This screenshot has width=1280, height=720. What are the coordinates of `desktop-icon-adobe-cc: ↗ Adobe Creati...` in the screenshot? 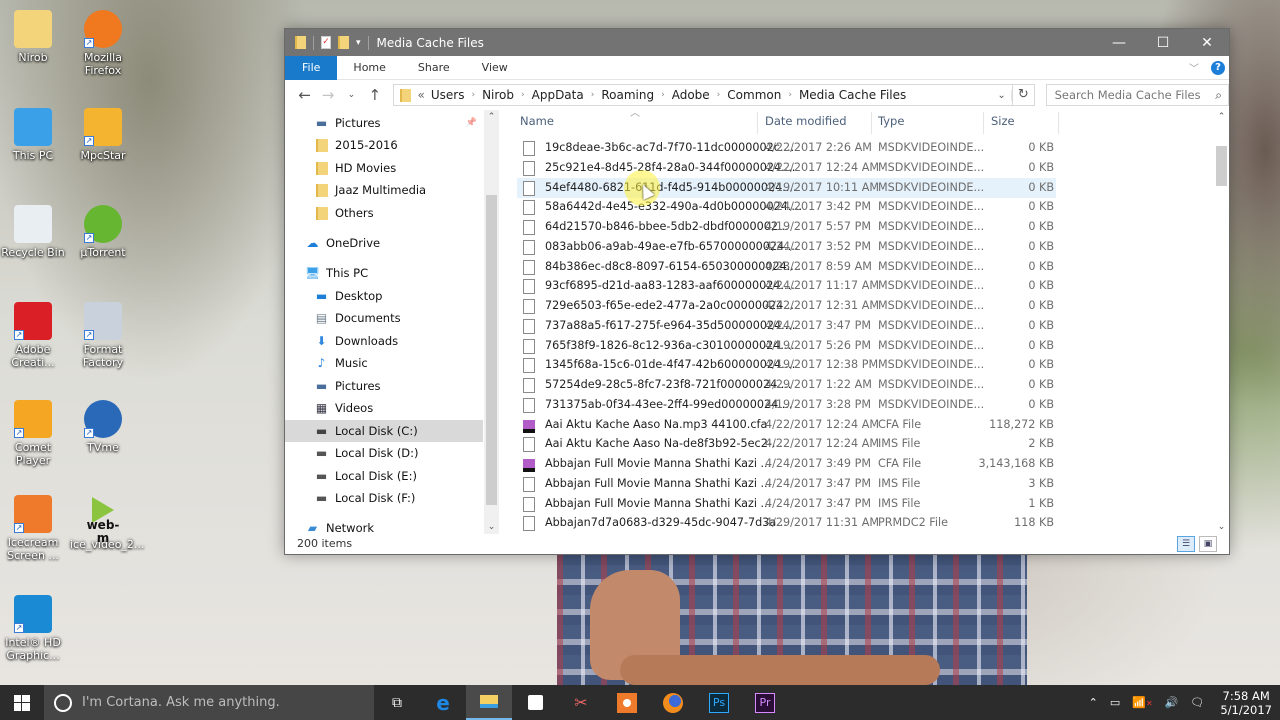 It's located at (33, 335).